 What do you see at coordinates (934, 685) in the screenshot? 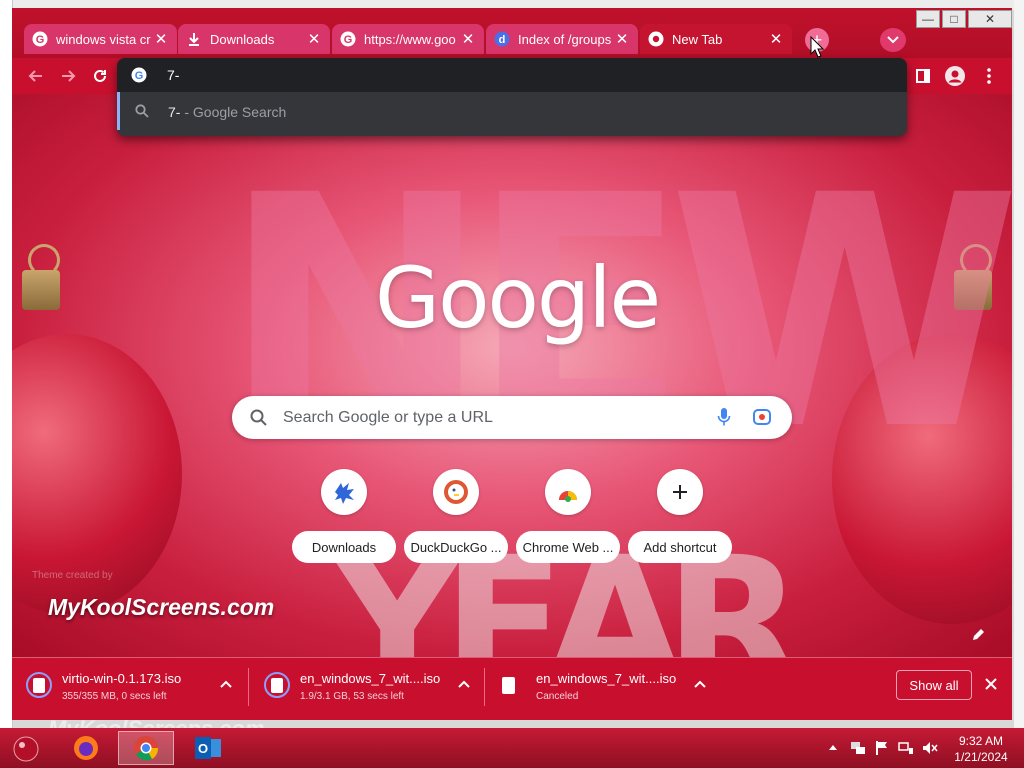
I see `show-all-button: Show all` at bounding box center [934, 685].